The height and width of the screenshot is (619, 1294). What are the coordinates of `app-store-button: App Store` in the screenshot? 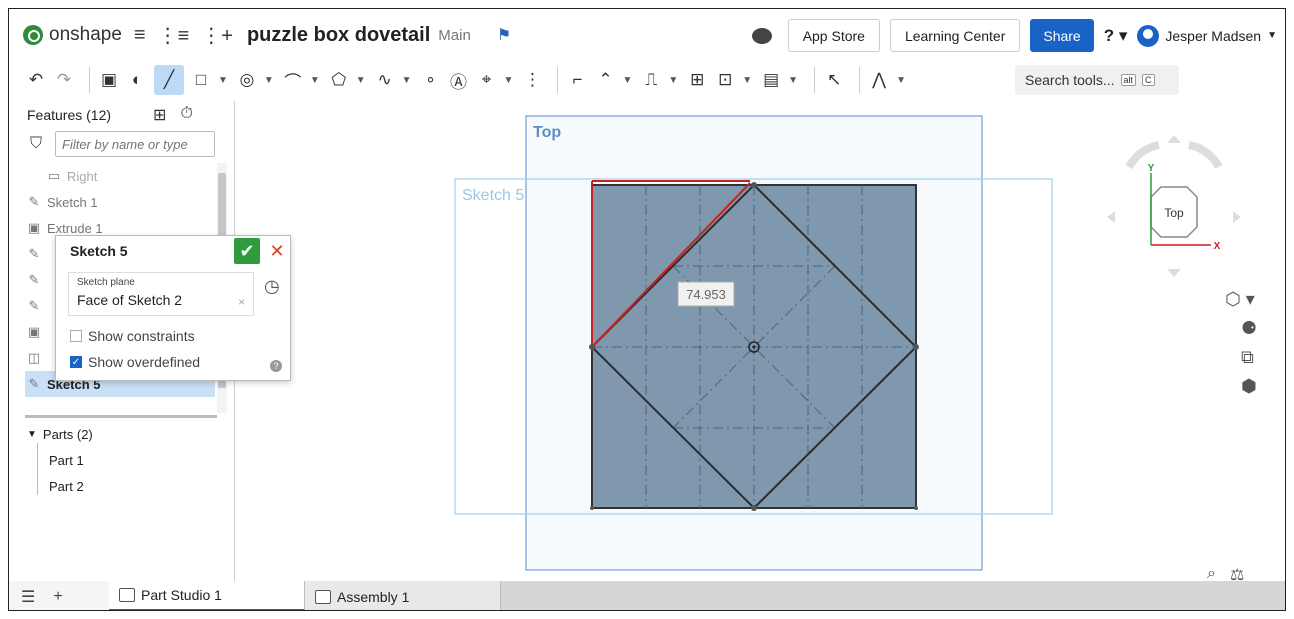 It's located at (833, 35).